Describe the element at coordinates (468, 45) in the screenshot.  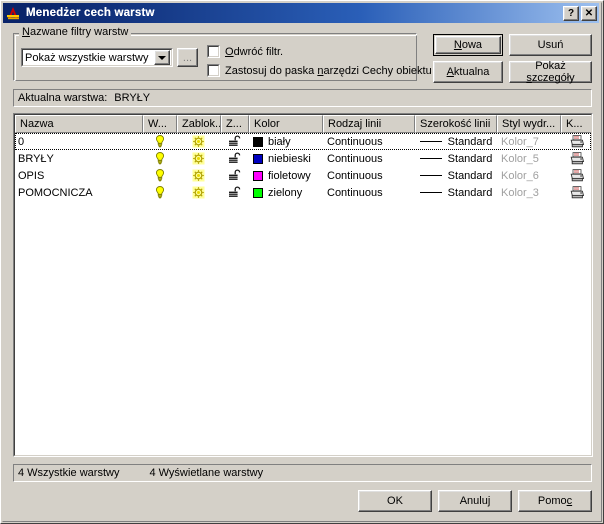
I see `new-layer-button: Nowa` at that location.